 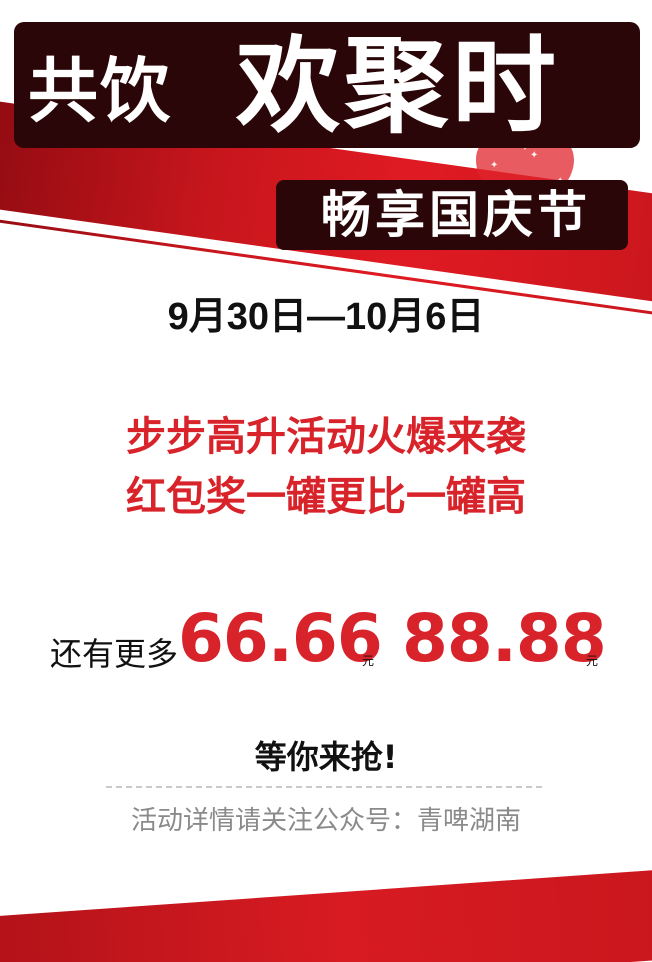 What do you see at coordinates (326, 437) in the screenshot?
I see `promo-line-1: 步步高升活动火爆来袭` at bounding box center [326, 437].